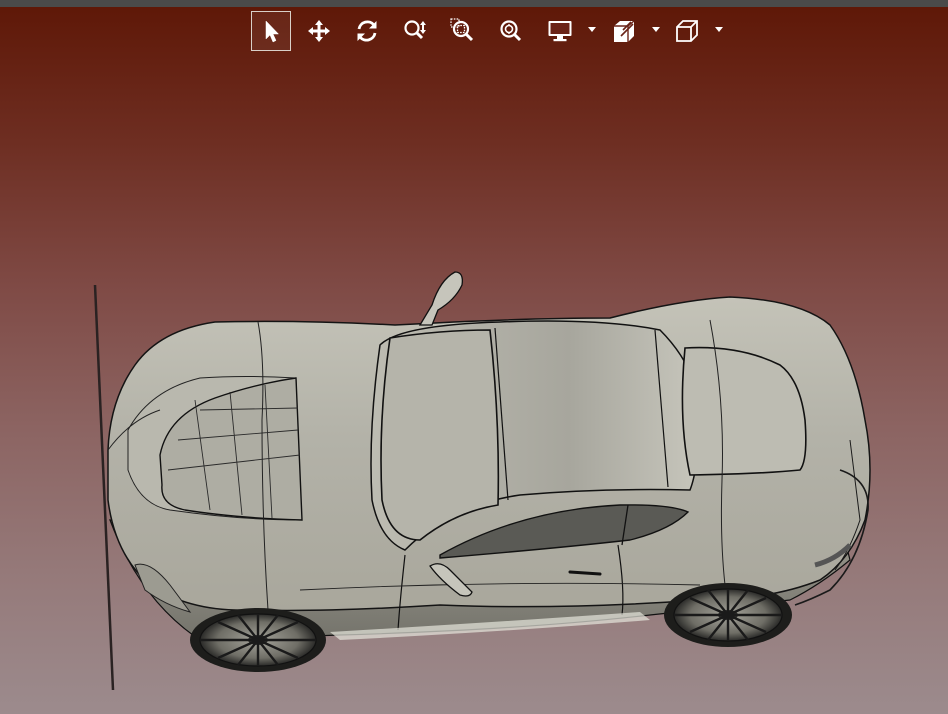  I want to click on zoom-window-tool-button, so click(463, 31).